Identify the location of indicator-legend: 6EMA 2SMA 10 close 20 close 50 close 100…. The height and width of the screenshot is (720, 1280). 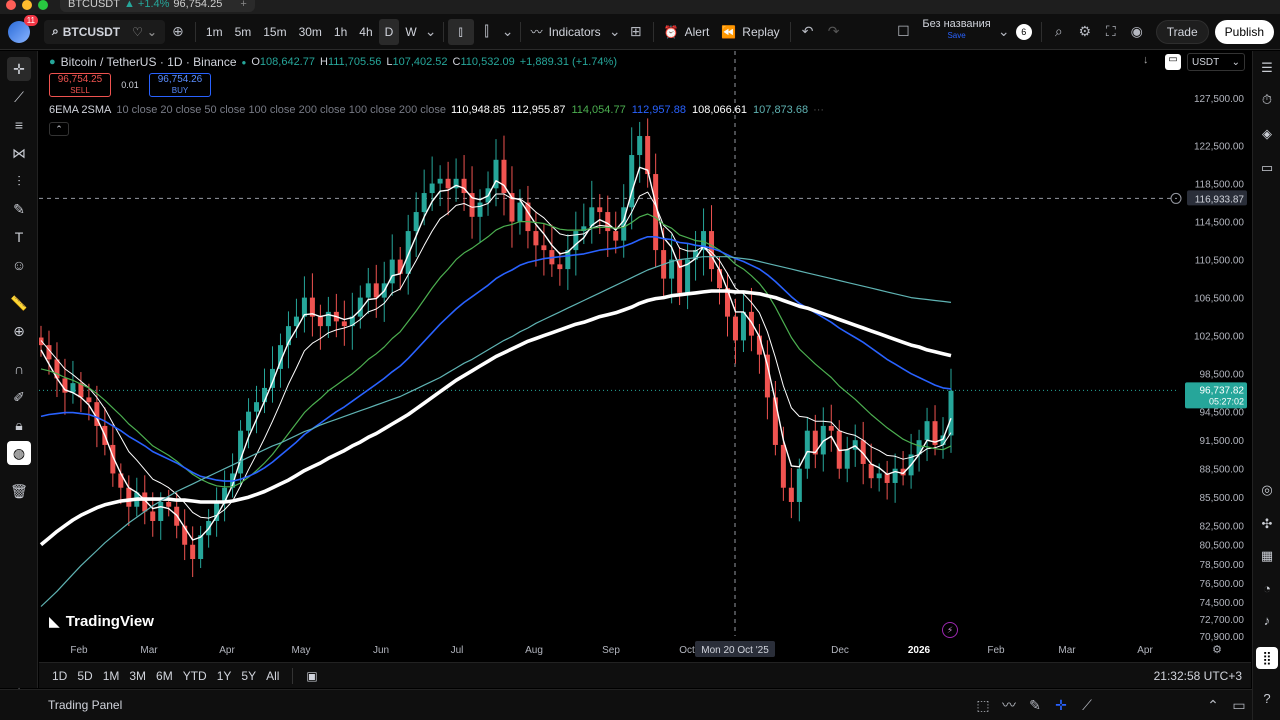
(436, 110).